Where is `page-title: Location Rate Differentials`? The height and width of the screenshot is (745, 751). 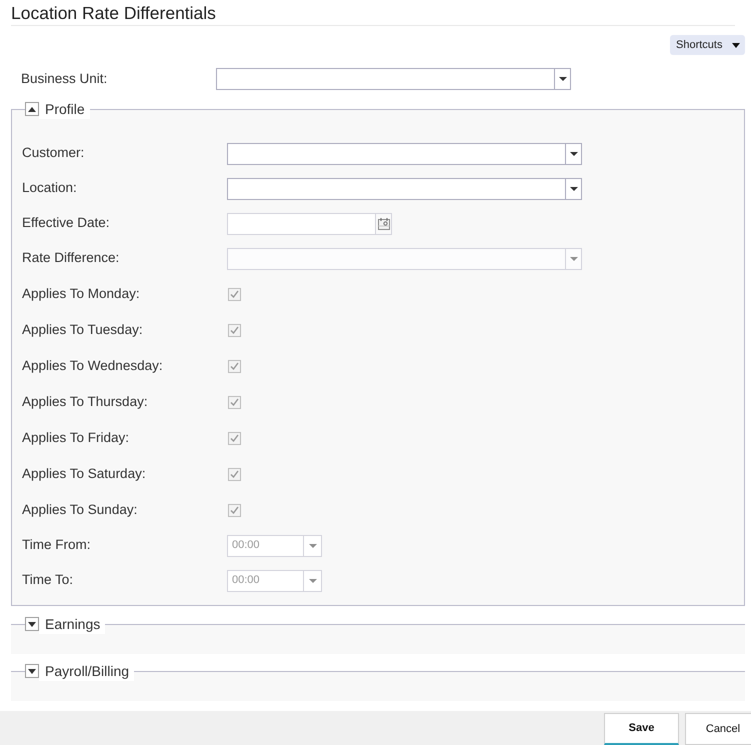
page-title: Location Rate Differentials is located at coordinates (113, 13).